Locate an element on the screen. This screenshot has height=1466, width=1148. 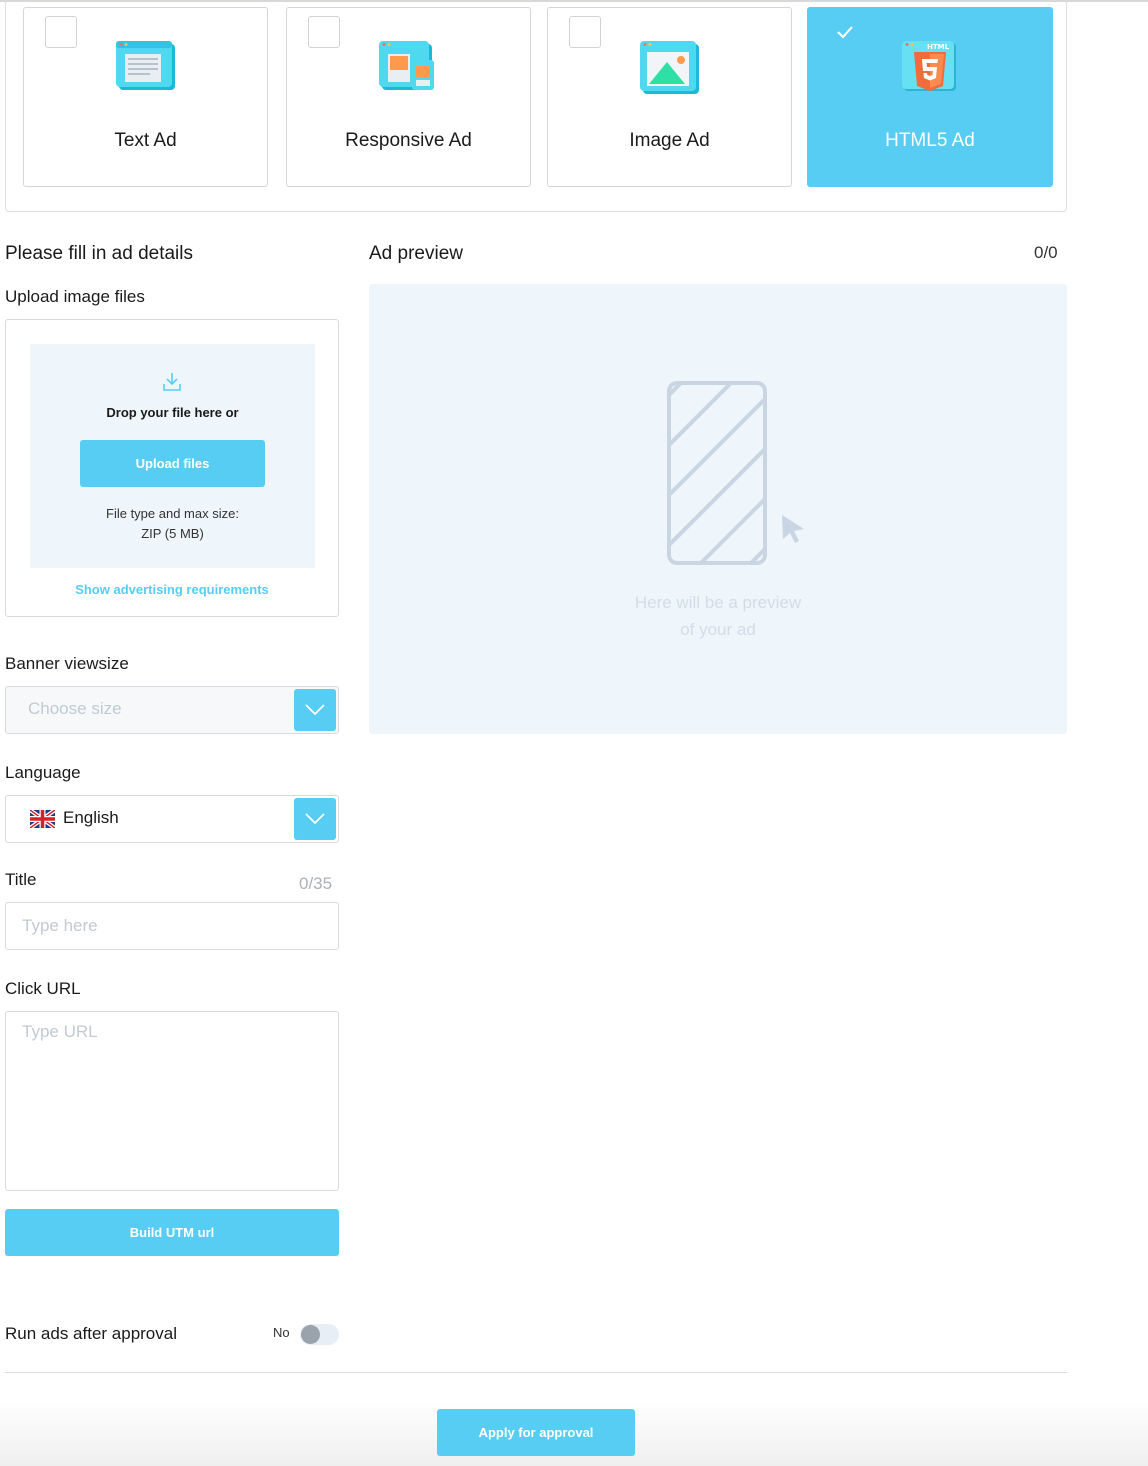
run-after-approval-label: Run ads after approval is located at coordinates (91, 1333).